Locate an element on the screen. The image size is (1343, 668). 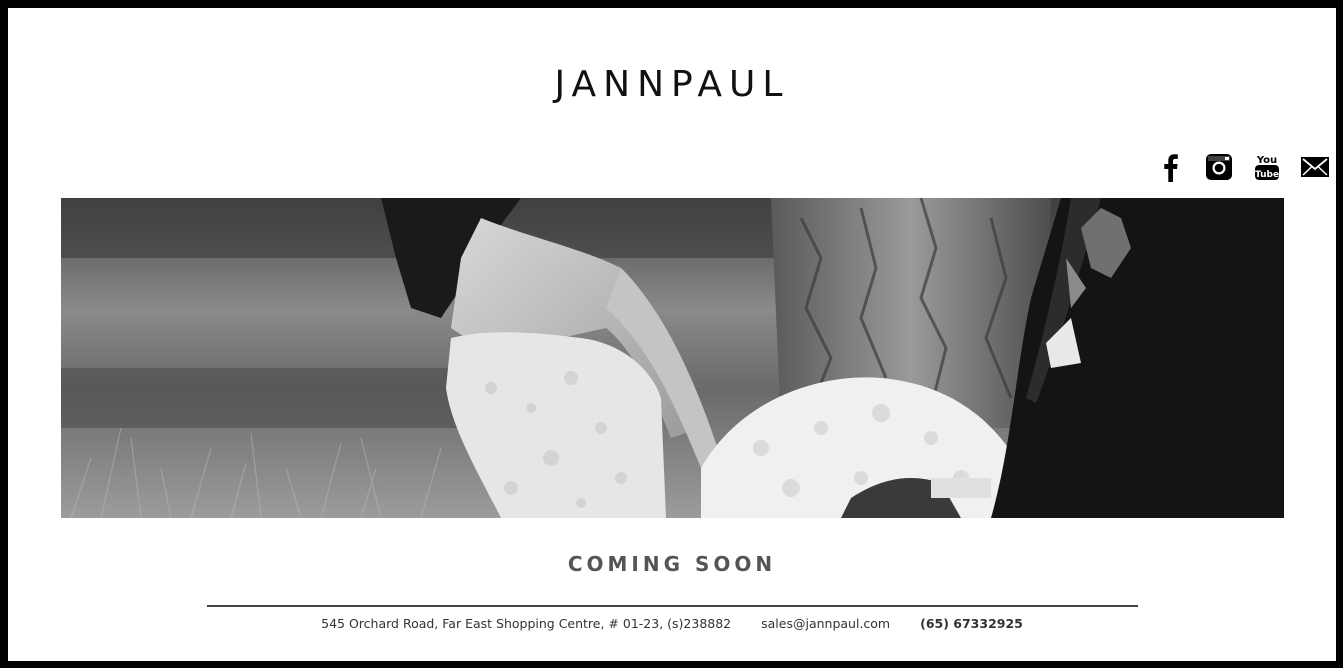
coming-soon-heading: COMING SOON is located at coordinates (672, 564).